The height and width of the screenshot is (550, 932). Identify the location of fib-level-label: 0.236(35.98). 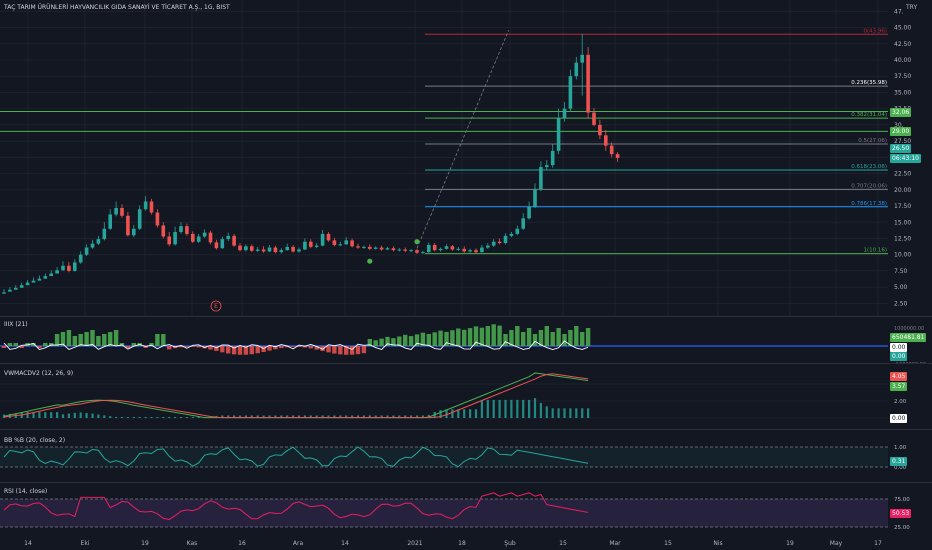
(869, 83).